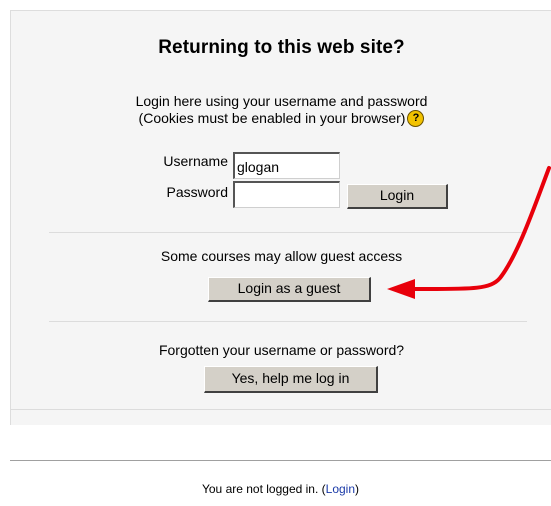 The width and height of the screenshot is (551, 506). Describe the element at coordinates (263, 489) in the screenshot. I see `footer-text: You are not logged in. (` at that location.